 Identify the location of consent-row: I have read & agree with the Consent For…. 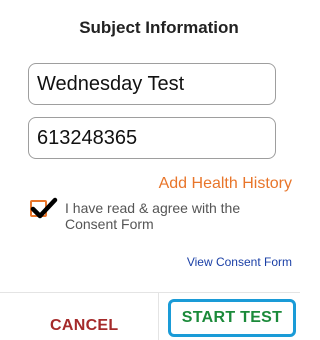
(160, 216).